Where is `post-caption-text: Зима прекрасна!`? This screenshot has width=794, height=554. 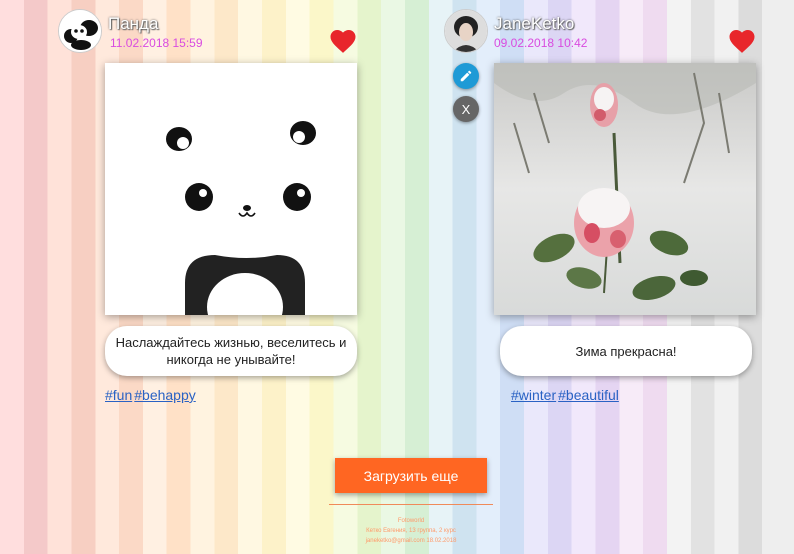
post-caption-text: Зима прекрасна! is located at coordinates (626, 351).